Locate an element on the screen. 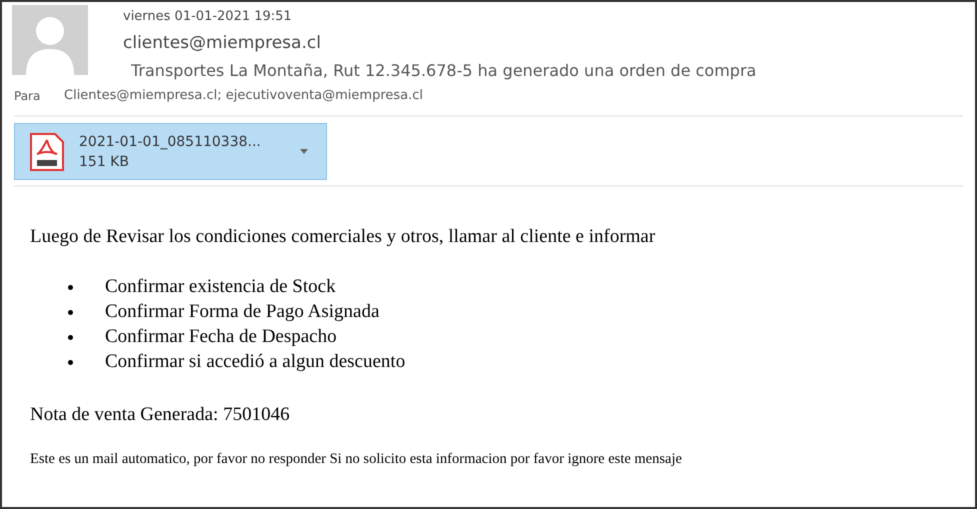 Image resolution: width=977 pixels, height=509 pixels. dropdown-caret-icon is located at coordinates (304, 151).